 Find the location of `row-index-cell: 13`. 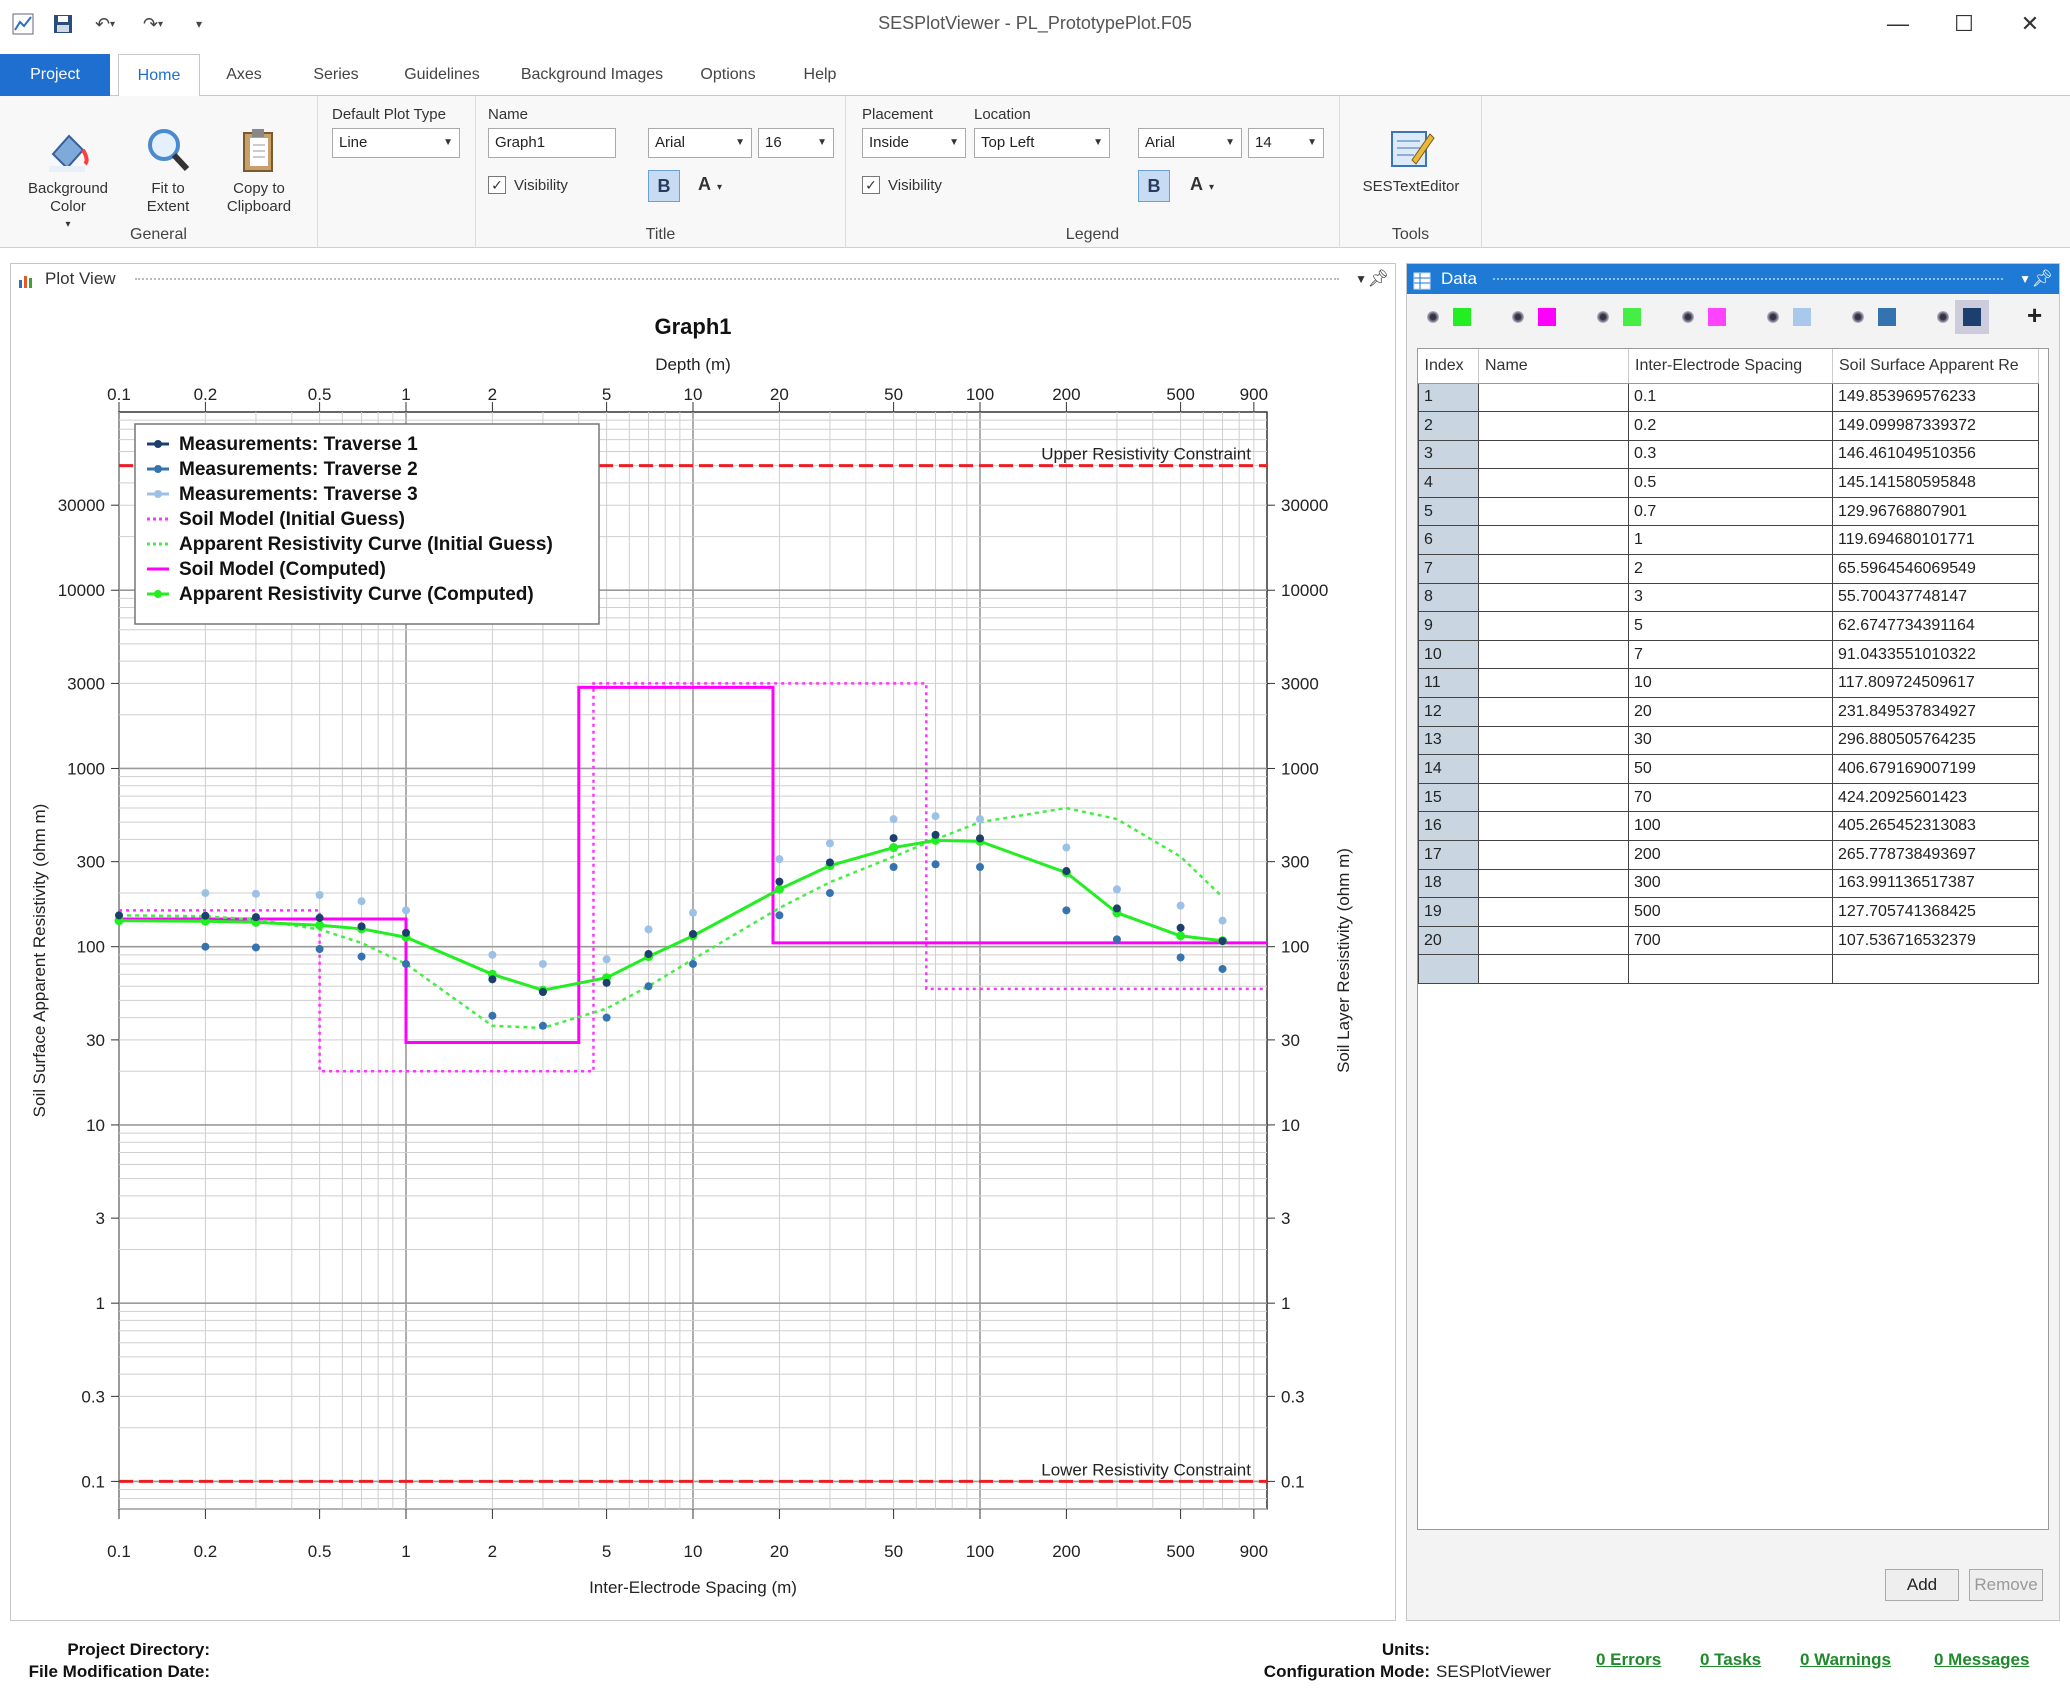

row-index-cell: 13 is located at coordinates (1448, 740).